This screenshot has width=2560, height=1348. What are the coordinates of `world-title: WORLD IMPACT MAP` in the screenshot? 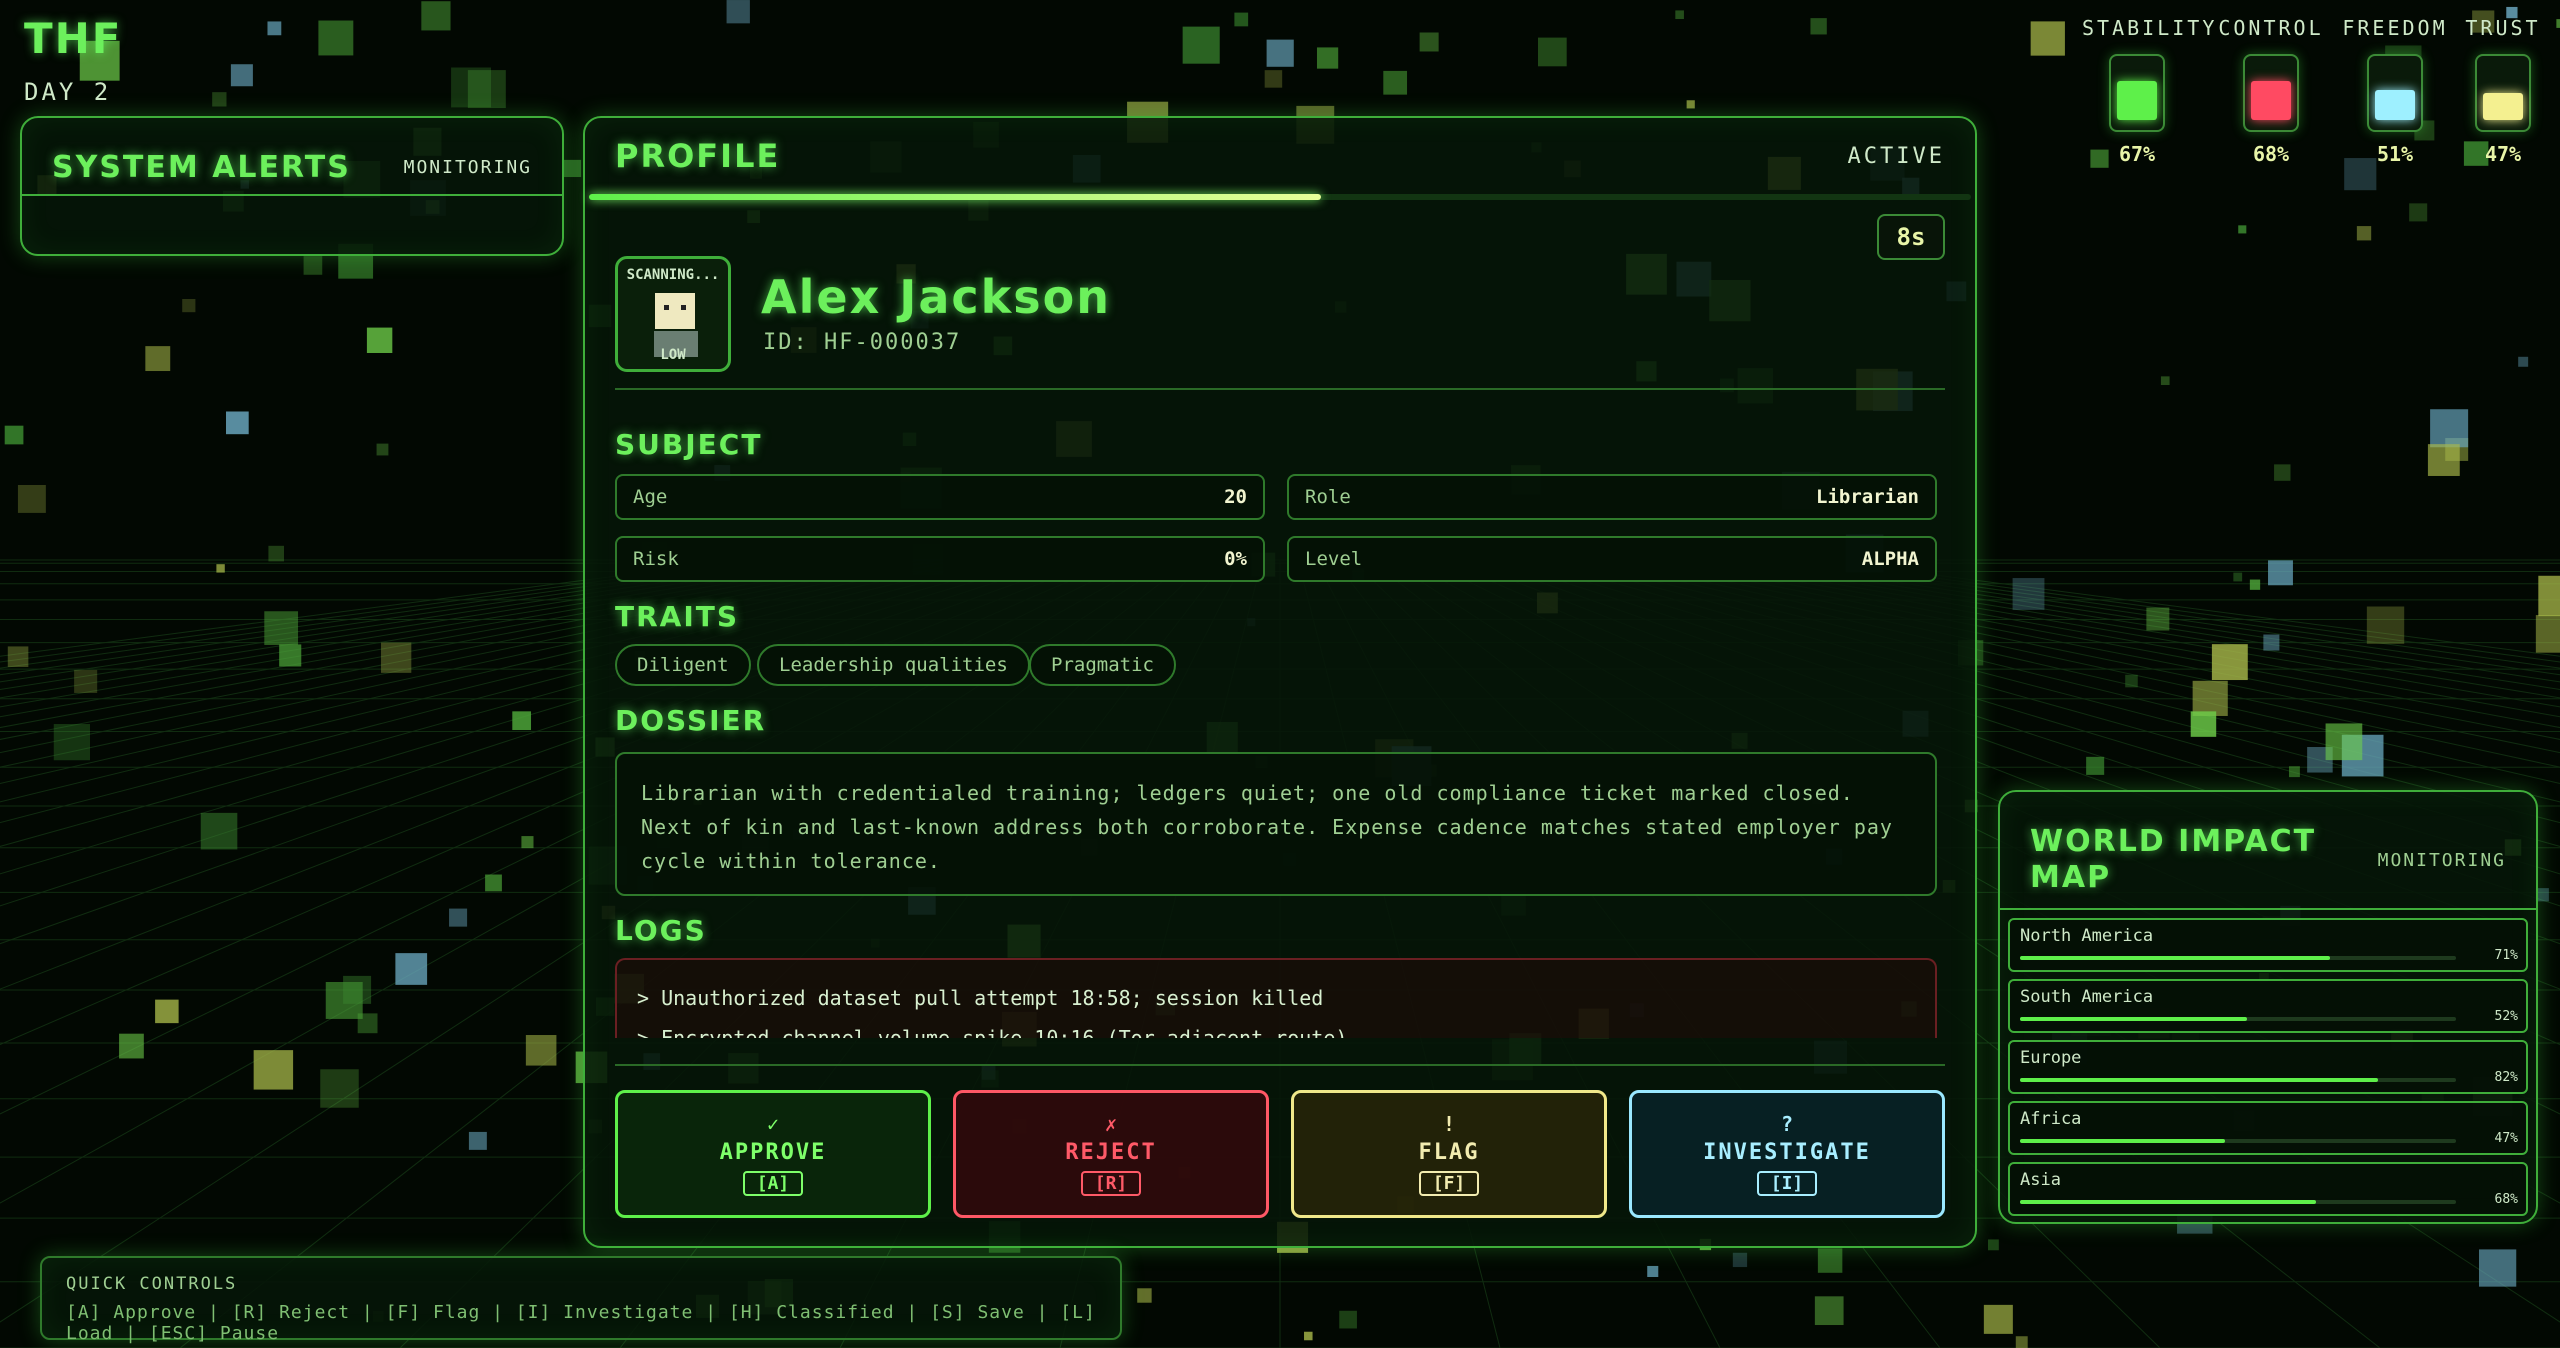 It's located at (2173, 859).